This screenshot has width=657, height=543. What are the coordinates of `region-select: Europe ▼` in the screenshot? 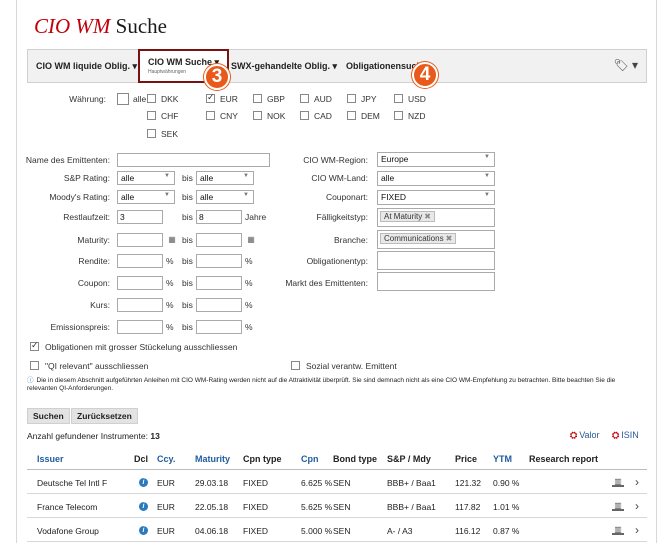 It's located at (436, 159).